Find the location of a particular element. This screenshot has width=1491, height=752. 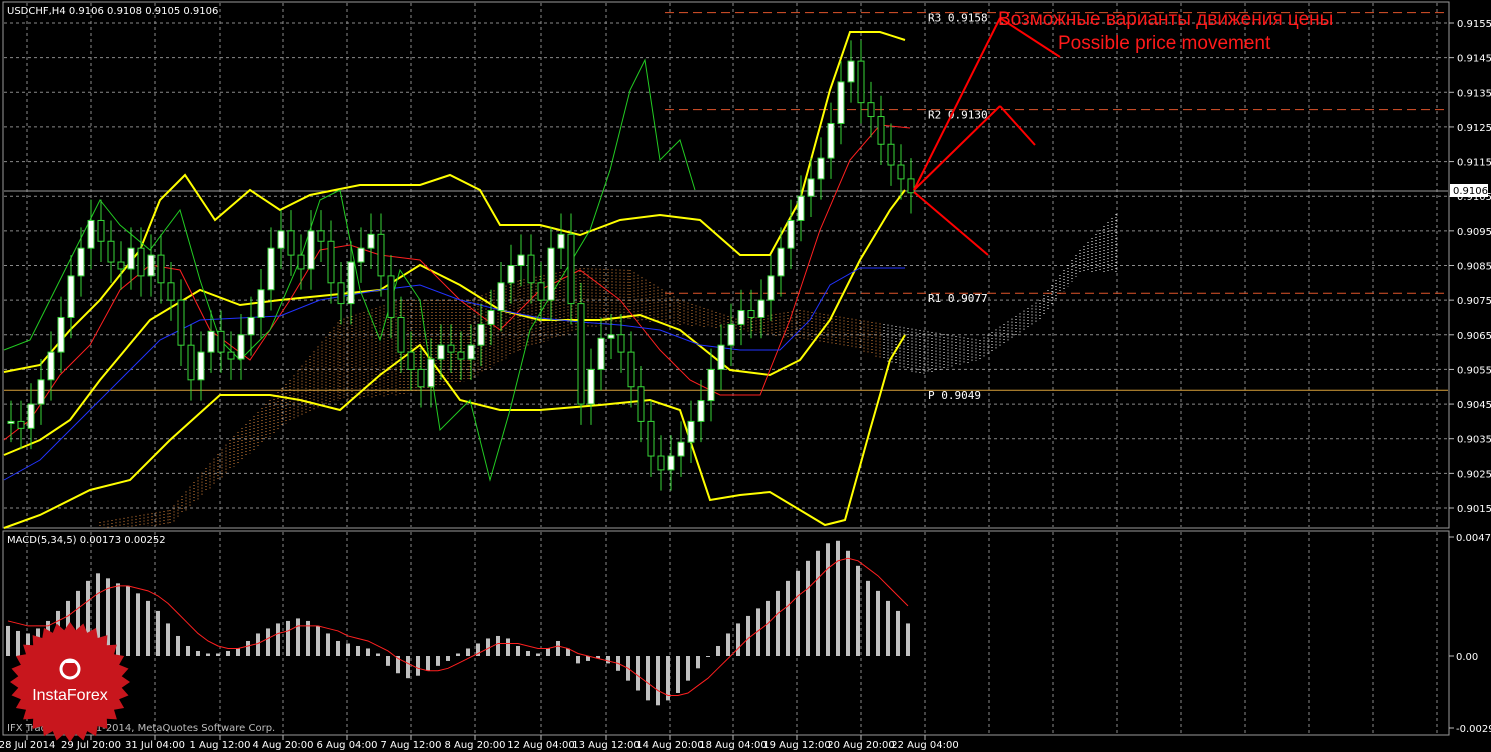

svg-text: InstaForex is located at coordinates (70, 695).